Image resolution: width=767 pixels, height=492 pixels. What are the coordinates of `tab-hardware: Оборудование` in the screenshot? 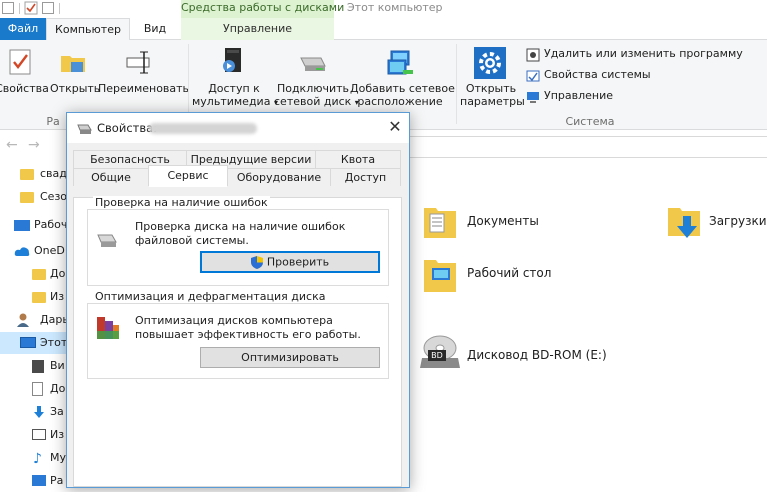 It's located at (279, 177).